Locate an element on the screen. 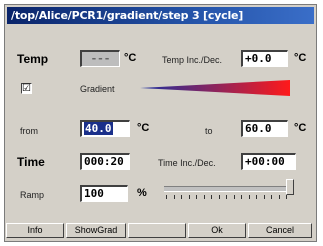  temp-label: Temp is located at coordinates (33, 59).